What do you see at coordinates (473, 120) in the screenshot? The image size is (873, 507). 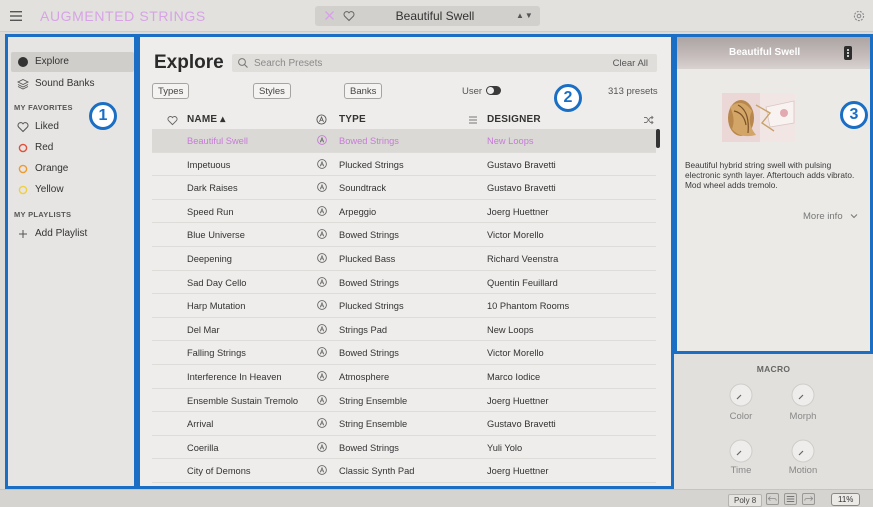 I see `list-icon` at bounding box center [473, 120].